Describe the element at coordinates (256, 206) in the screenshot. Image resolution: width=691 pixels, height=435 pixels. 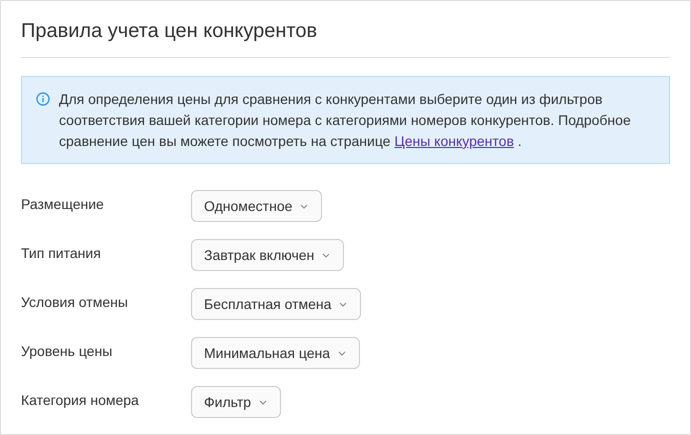
I see `dropdown: Одноместное` at that location.